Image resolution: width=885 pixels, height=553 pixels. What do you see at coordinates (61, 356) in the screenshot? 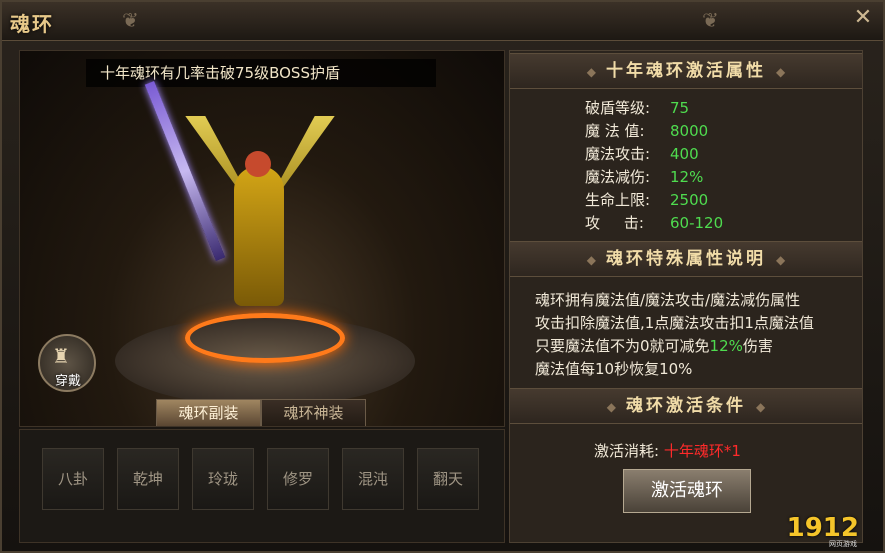
I see `armor-icon: ♜` at bounding box center [61, 356].